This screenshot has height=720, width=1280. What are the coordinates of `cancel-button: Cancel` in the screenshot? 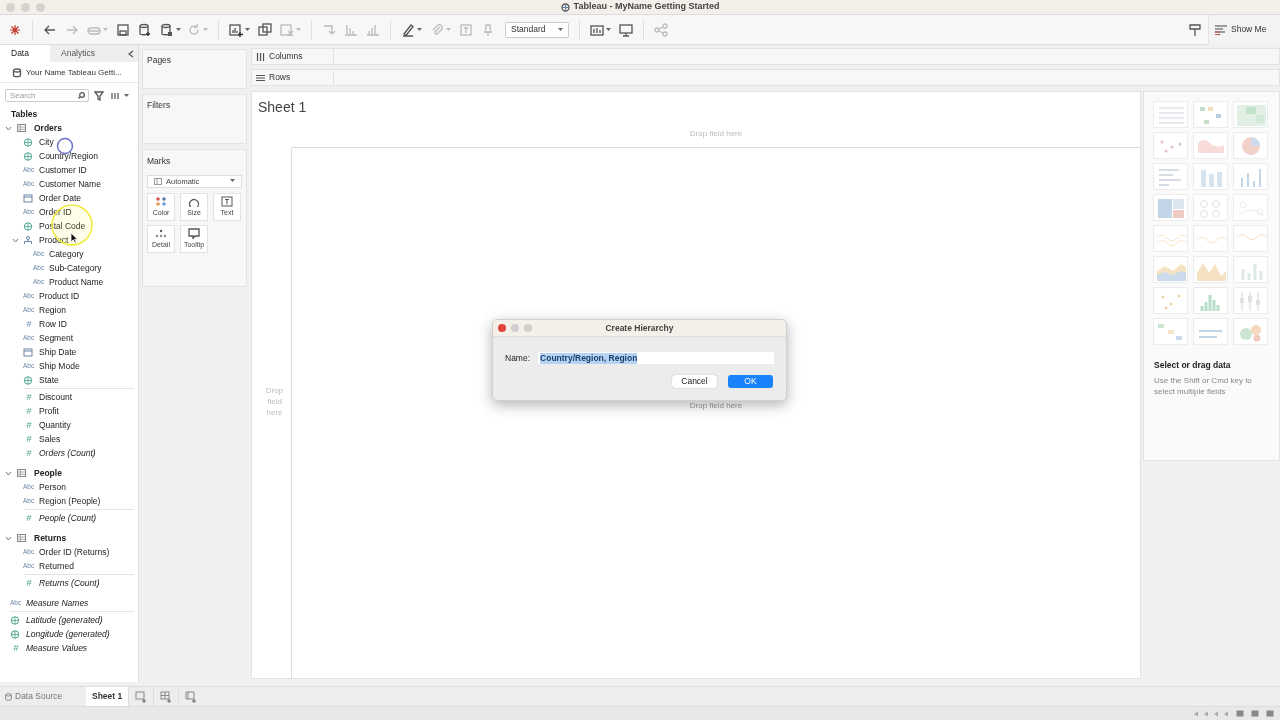 It's located at (694, 381).